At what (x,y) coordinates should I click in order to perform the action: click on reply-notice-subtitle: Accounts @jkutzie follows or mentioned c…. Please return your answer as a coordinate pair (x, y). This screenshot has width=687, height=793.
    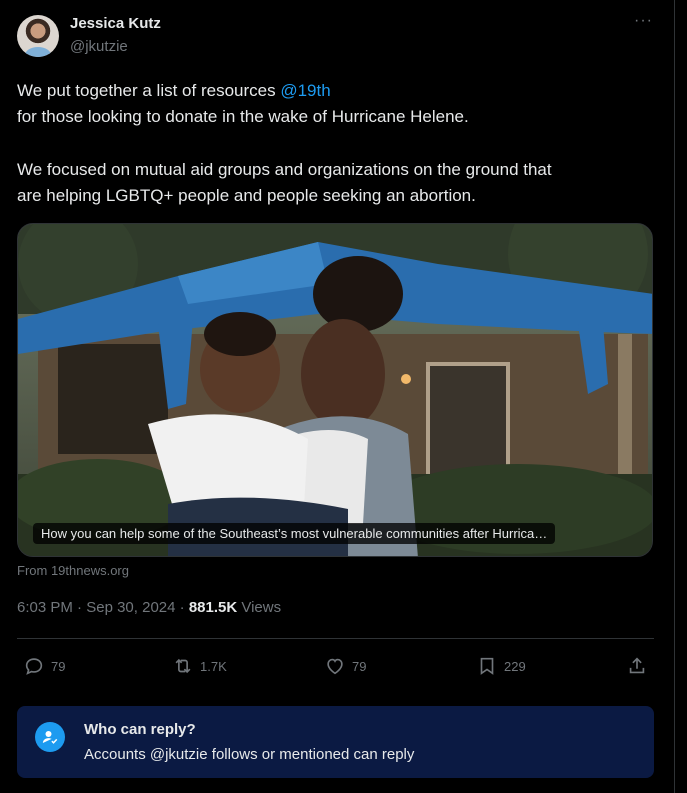
    Looking at the image, I should click on (249, 754).